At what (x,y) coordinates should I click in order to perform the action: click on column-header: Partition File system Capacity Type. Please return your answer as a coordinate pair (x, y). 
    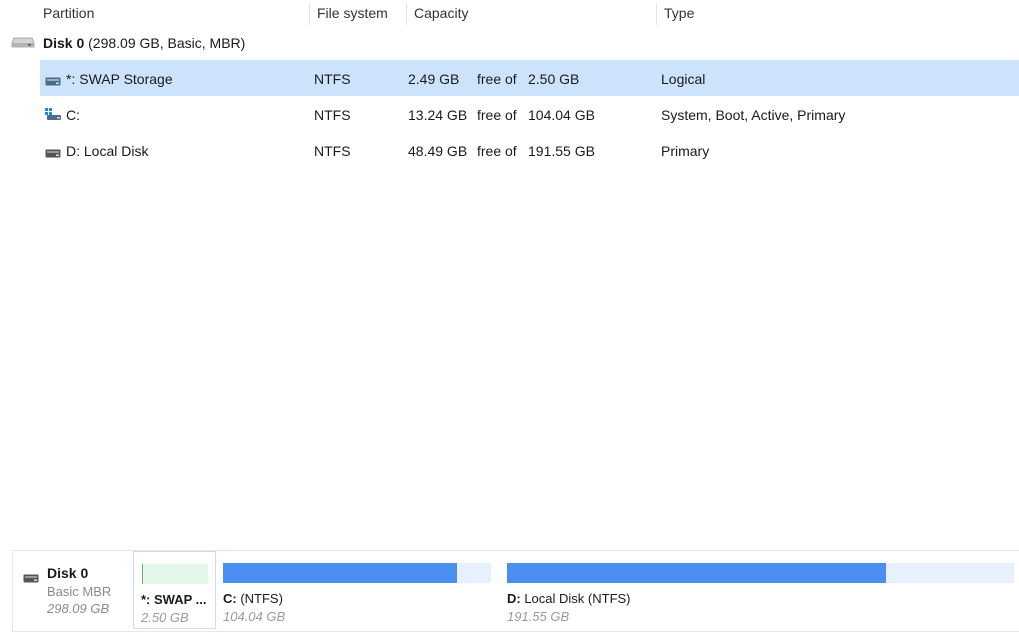
    Looking at the image, I should click on (509, 14).